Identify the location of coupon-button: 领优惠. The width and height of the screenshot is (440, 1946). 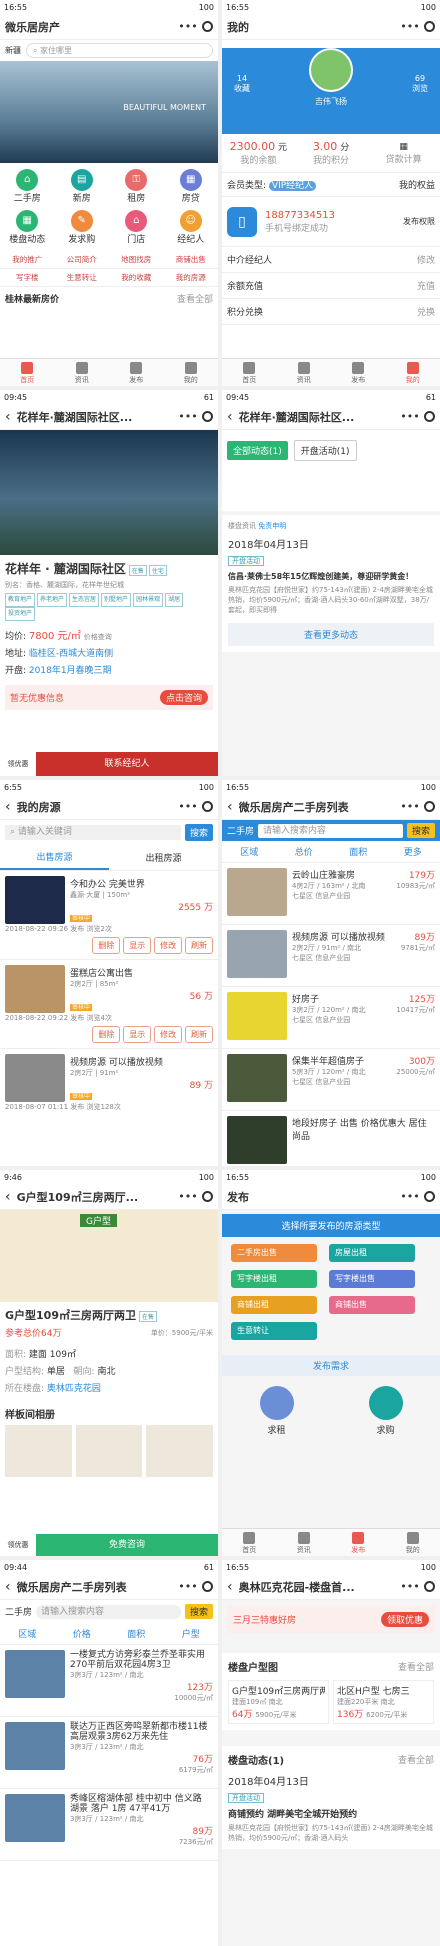
(18, 1545).